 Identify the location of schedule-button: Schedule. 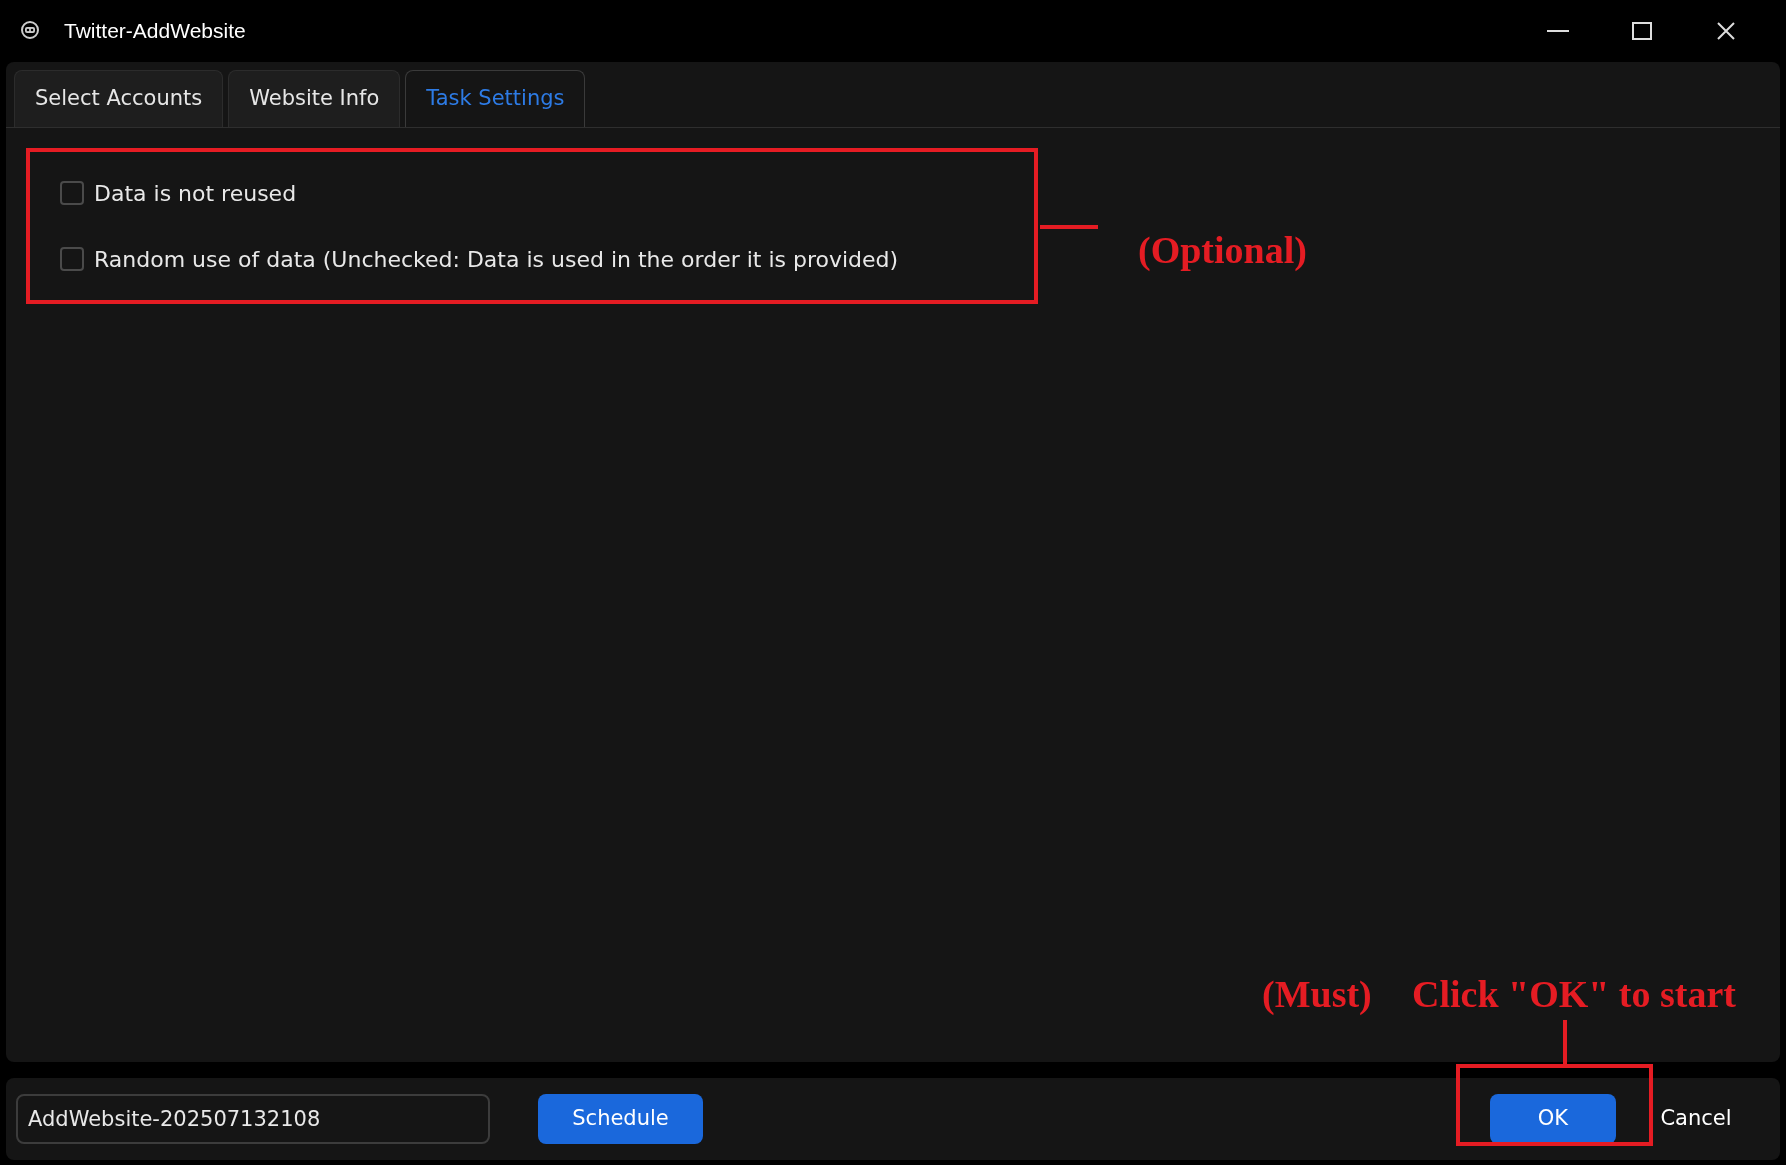
(620, 1119).